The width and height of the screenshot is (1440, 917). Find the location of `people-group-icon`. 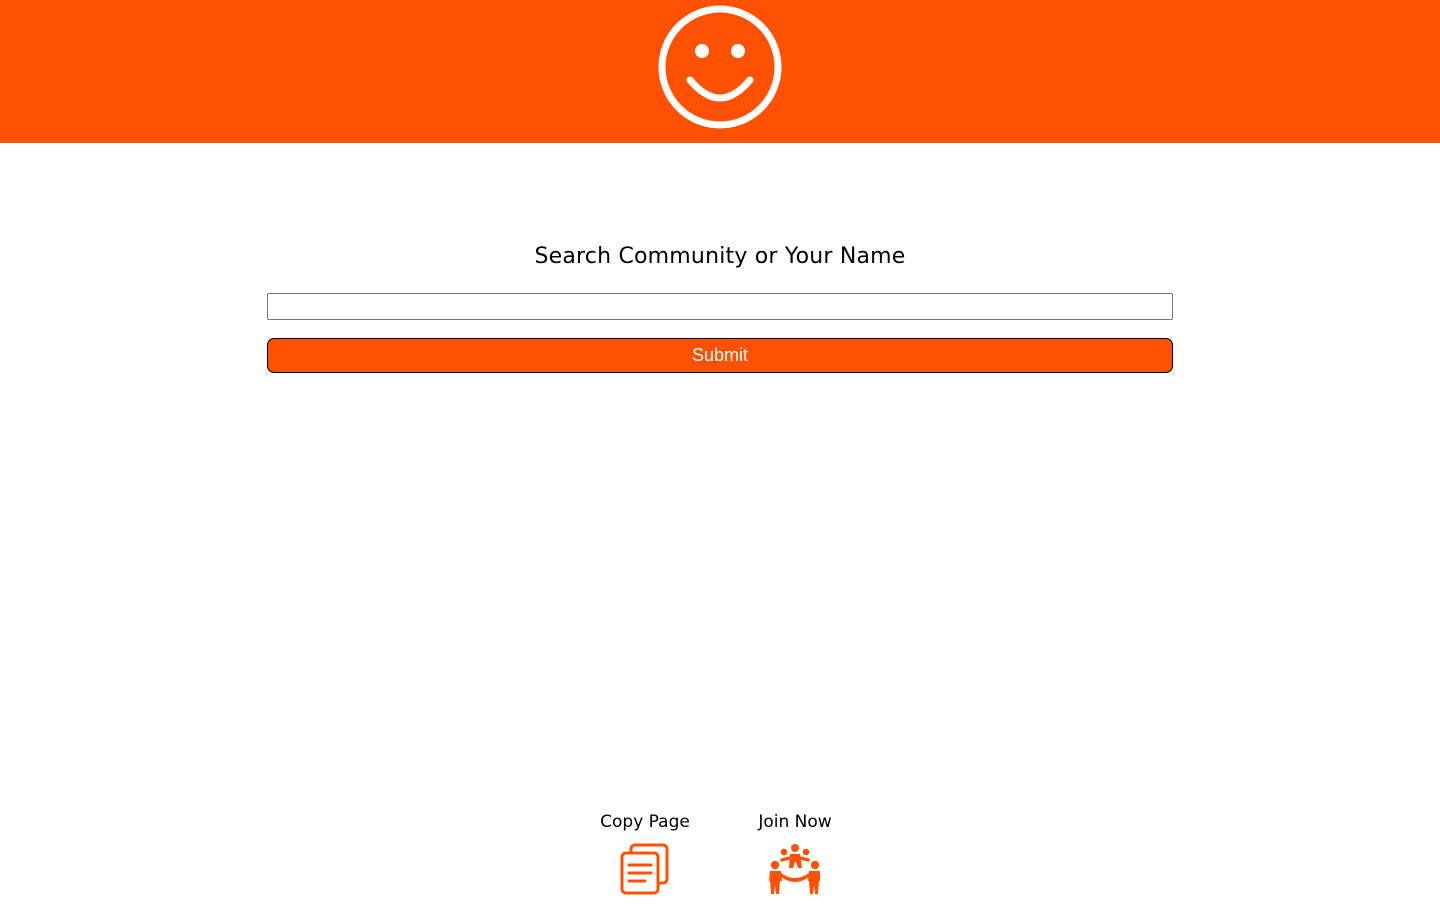

people-group-icon is located at coordinates (795, 869).